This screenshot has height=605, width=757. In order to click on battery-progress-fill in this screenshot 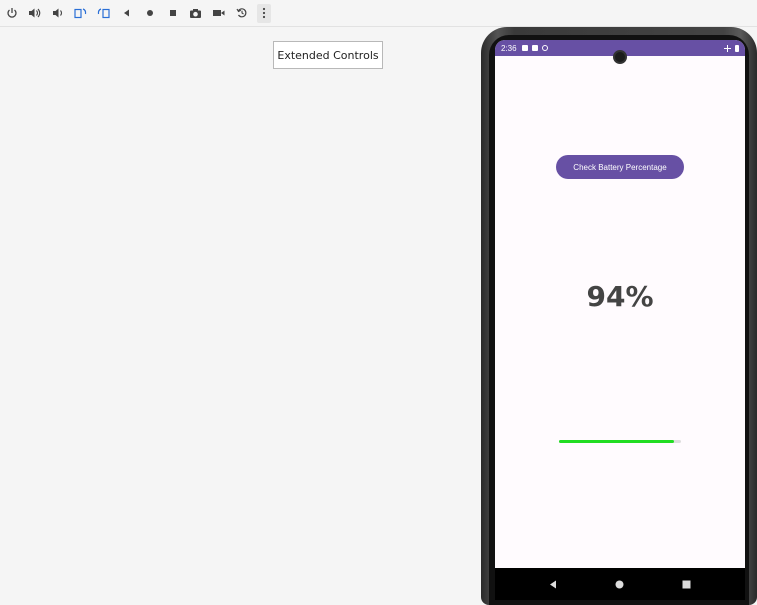, I will do `click(616, 441)`.